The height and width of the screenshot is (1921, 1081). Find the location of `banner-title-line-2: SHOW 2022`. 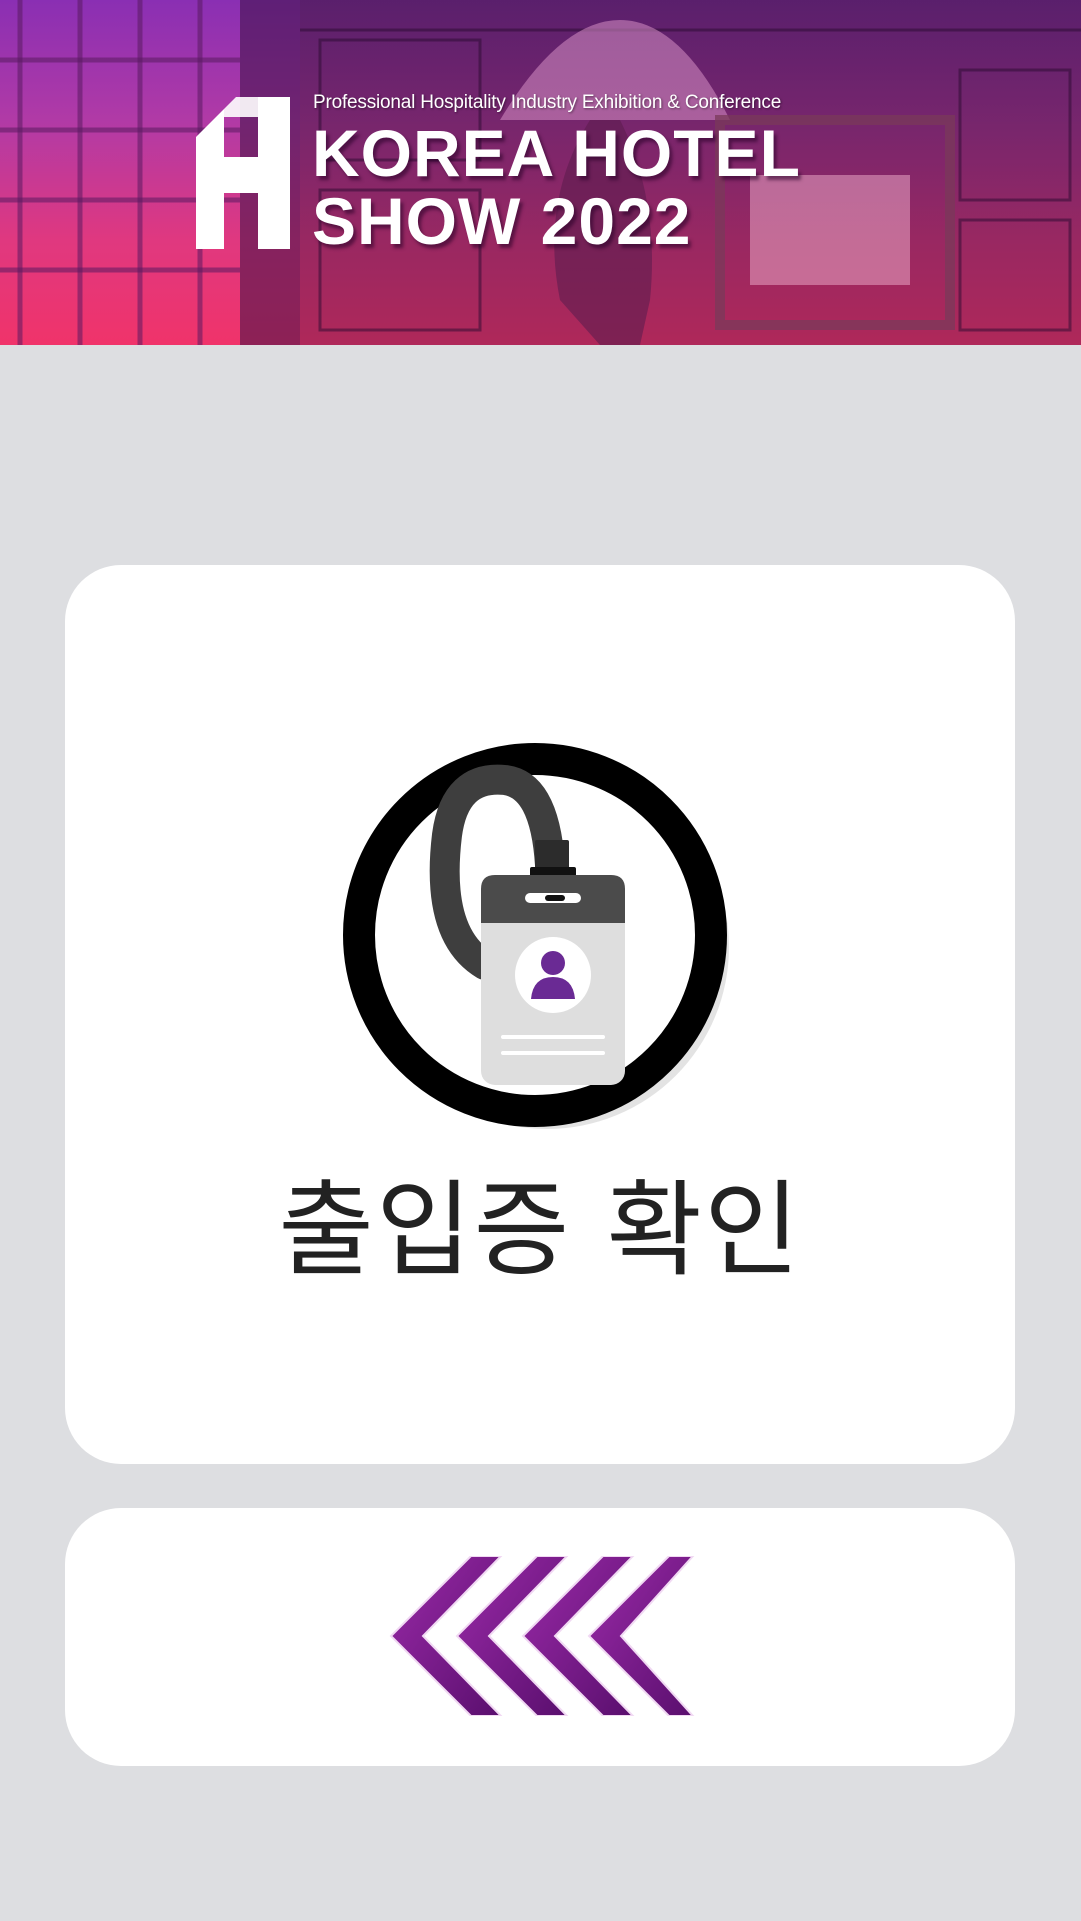

banner-title-line-2: SHOW 2022 is located at coordinates (502, 221).